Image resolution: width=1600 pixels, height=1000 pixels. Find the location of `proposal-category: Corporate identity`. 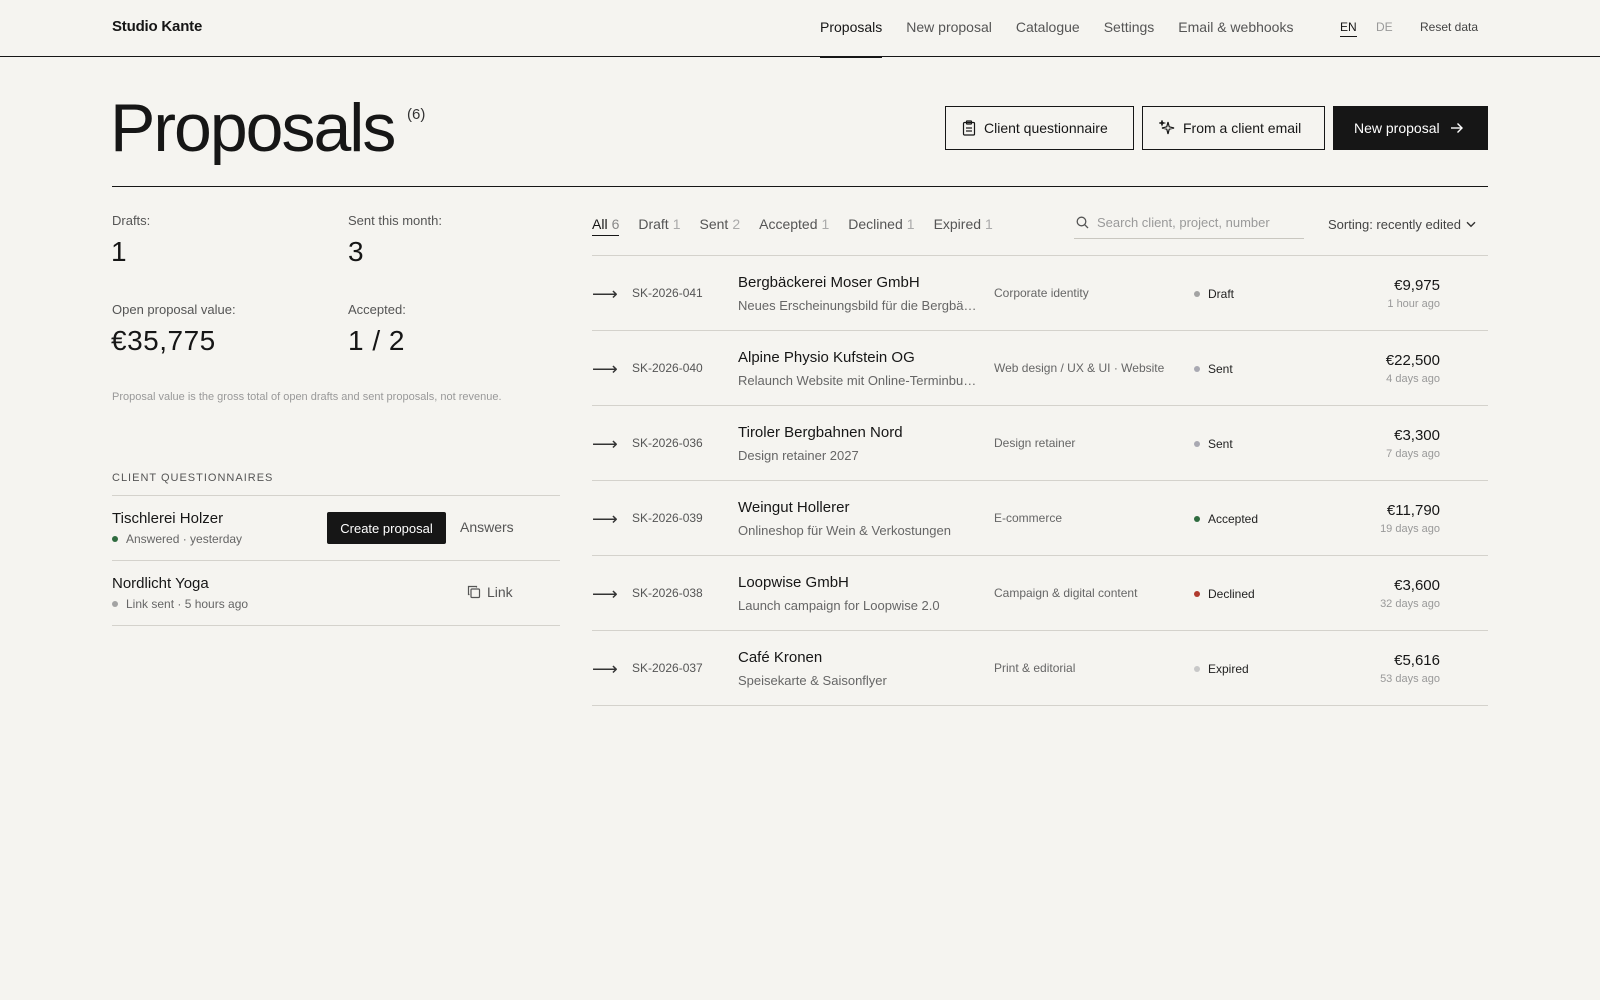

proposal-category: Corporate identity is located at coordinates (1041, 293).